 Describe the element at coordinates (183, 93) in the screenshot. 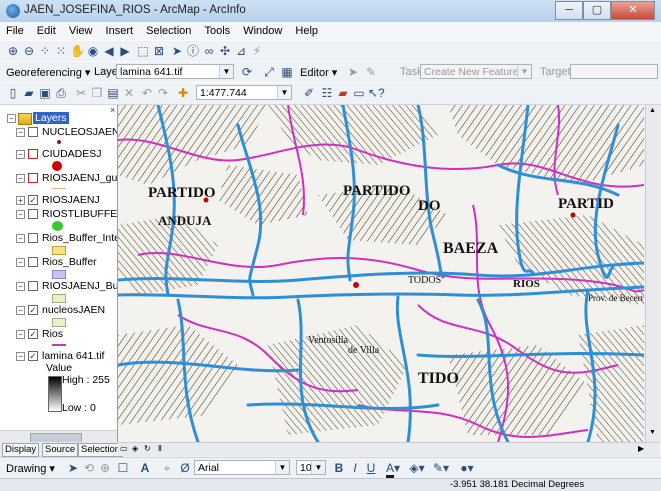

I see `add-data-icon: ✚` at that location.